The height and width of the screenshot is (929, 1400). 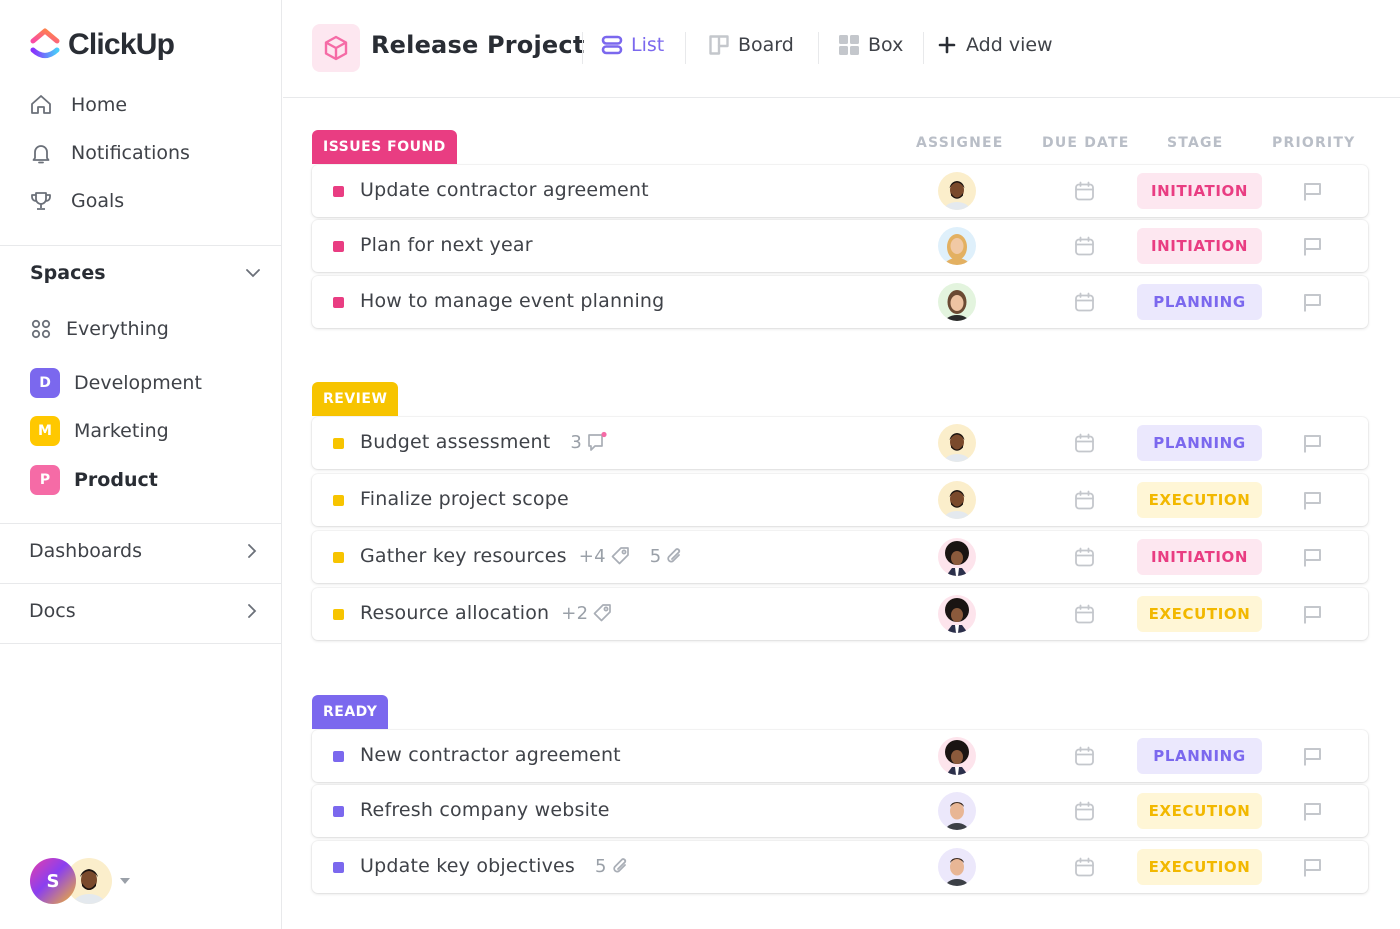 I want to click on task-name: How to manage event planning, so click(x=512, y=301).